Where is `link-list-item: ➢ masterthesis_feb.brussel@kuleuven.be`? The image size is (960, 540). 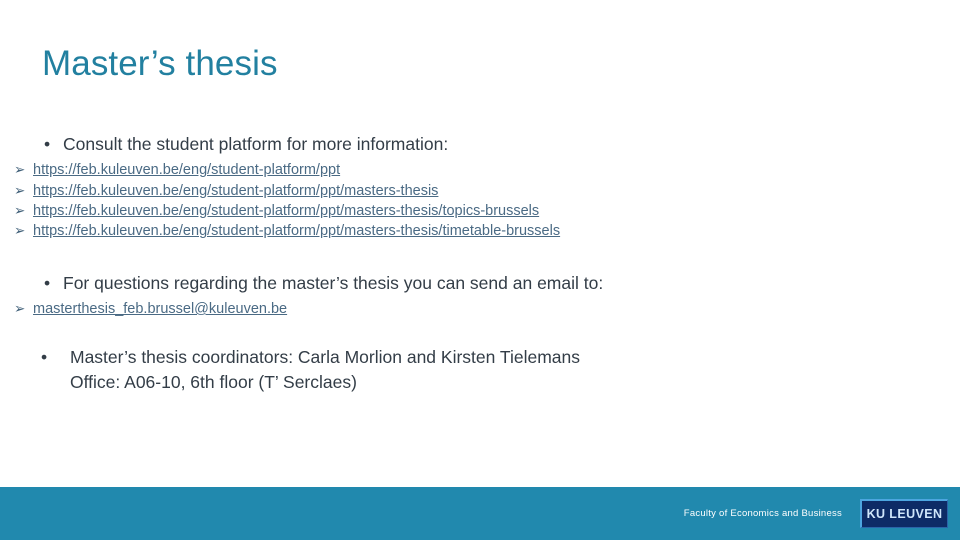
link-list-item: ➢ masterthesis_feb.brussel@kuleuven.be is located at coordinates (465, 309).